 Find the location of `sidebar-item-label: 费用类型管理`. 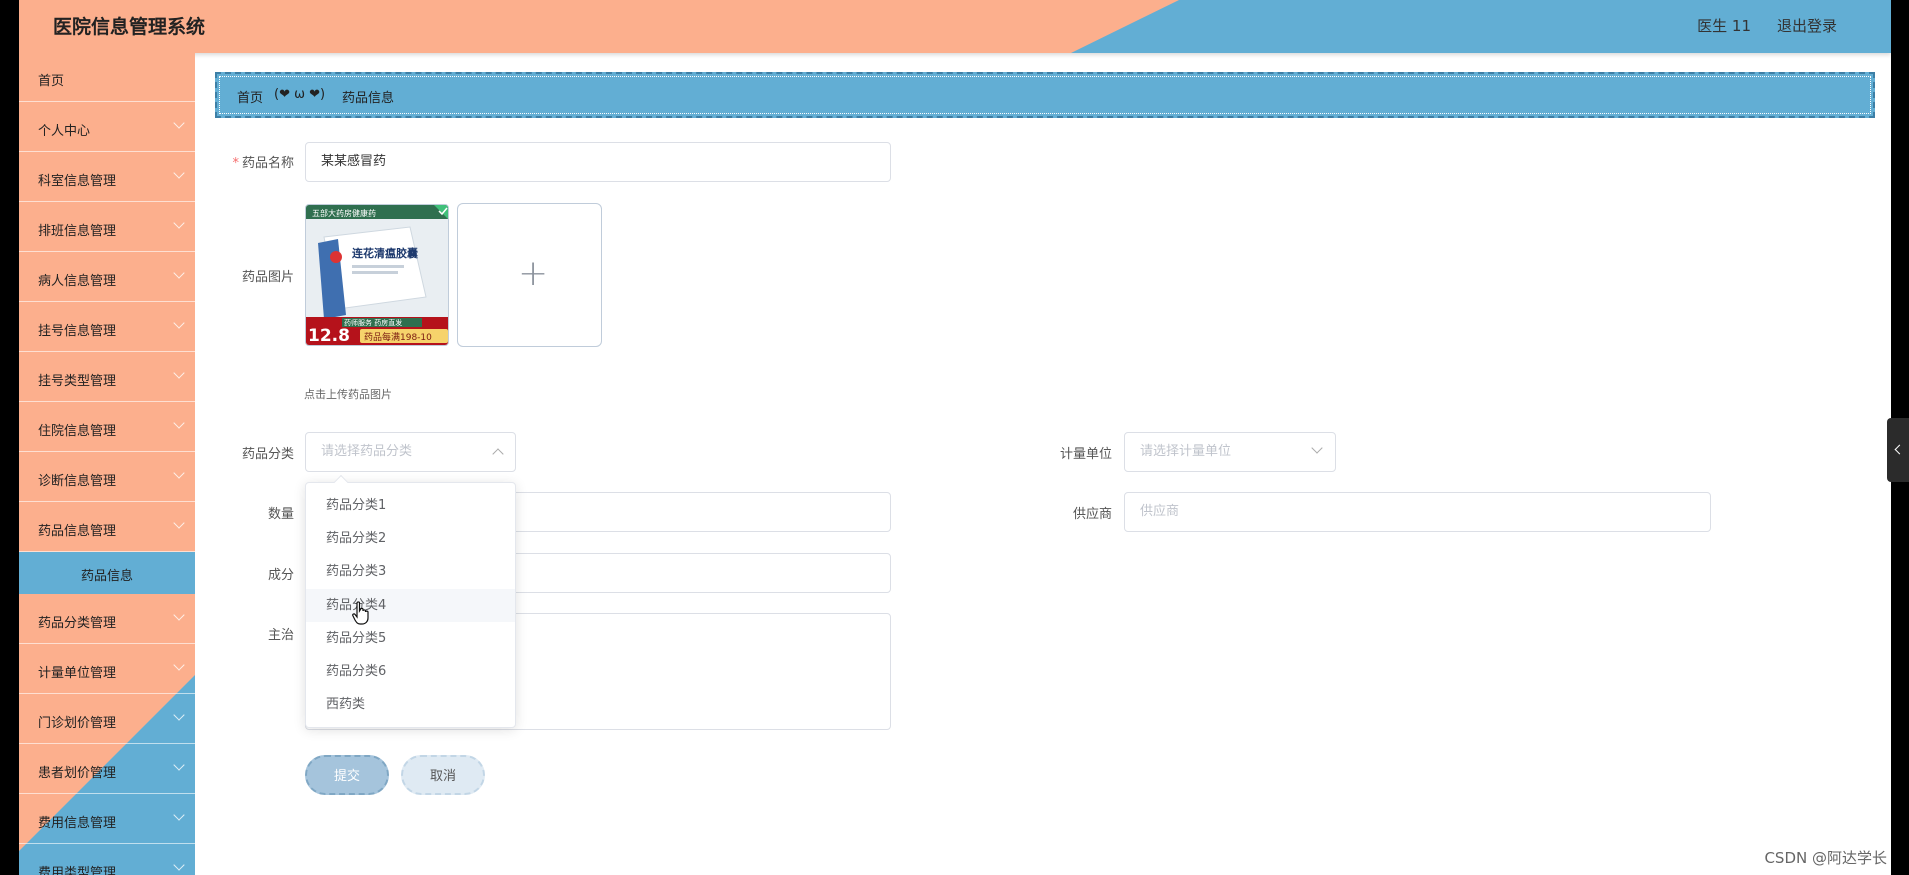

sidebar-item-label: 费用类型管理 is located at coordinates (77, 870).